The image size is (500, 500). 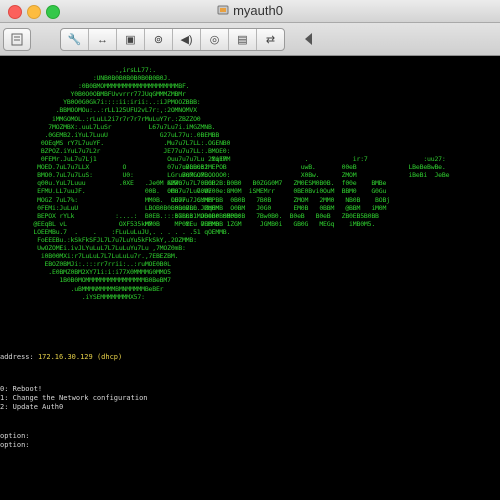 I want to click on audio-icon: ◀), so click(x=186, y=40).